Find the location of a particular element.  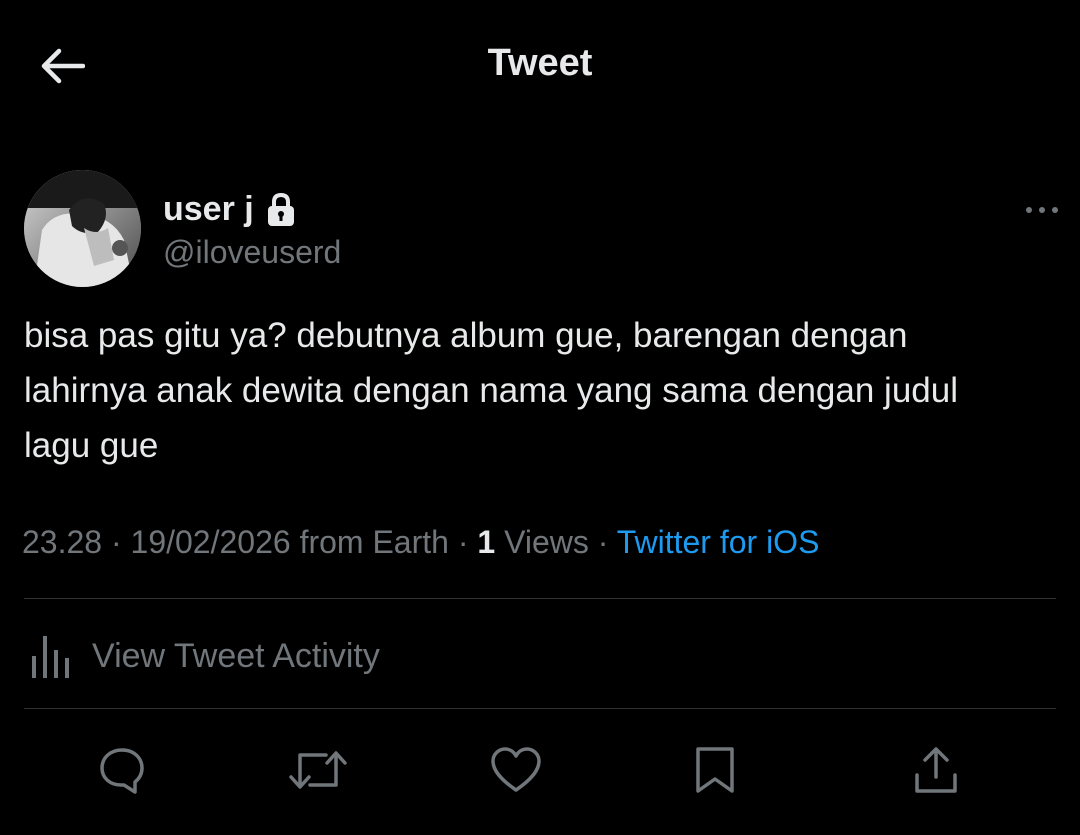

more-horizontal-icon is located at coordinates (1042, 210).